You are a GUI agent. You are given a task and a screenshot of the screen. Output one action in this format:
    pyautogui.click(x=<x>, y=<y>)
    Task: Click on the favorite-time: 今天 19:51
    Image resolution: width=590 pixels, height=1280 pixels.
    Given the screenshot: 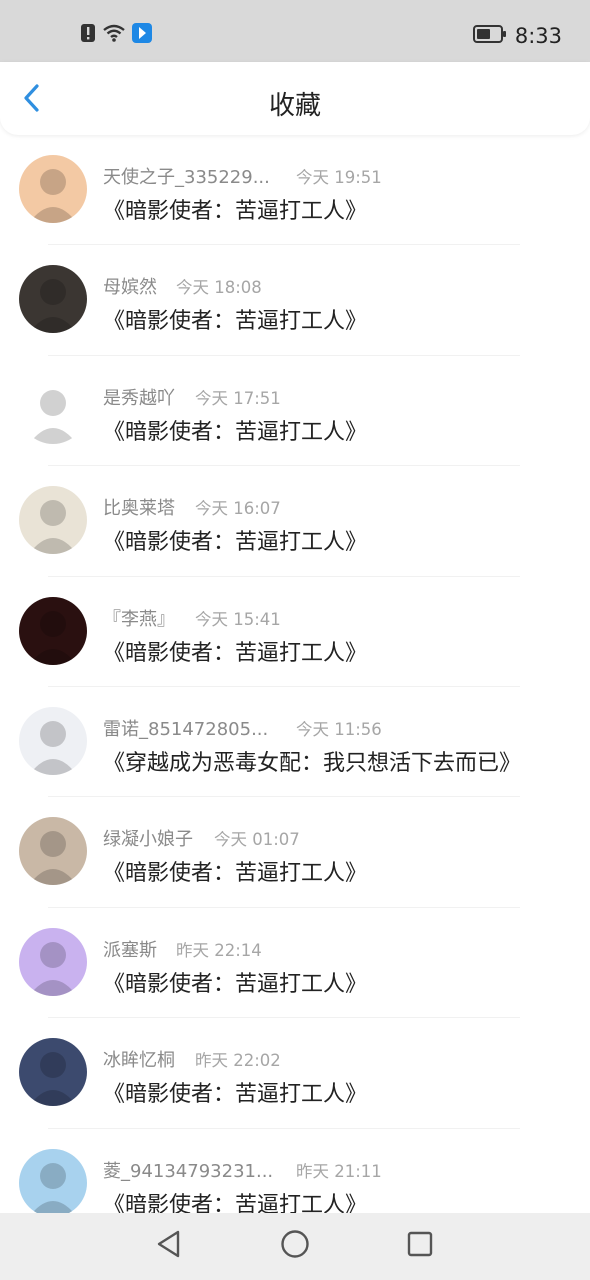 What is the action you would take?
    pyautogui.click(x=339, y=177)
    